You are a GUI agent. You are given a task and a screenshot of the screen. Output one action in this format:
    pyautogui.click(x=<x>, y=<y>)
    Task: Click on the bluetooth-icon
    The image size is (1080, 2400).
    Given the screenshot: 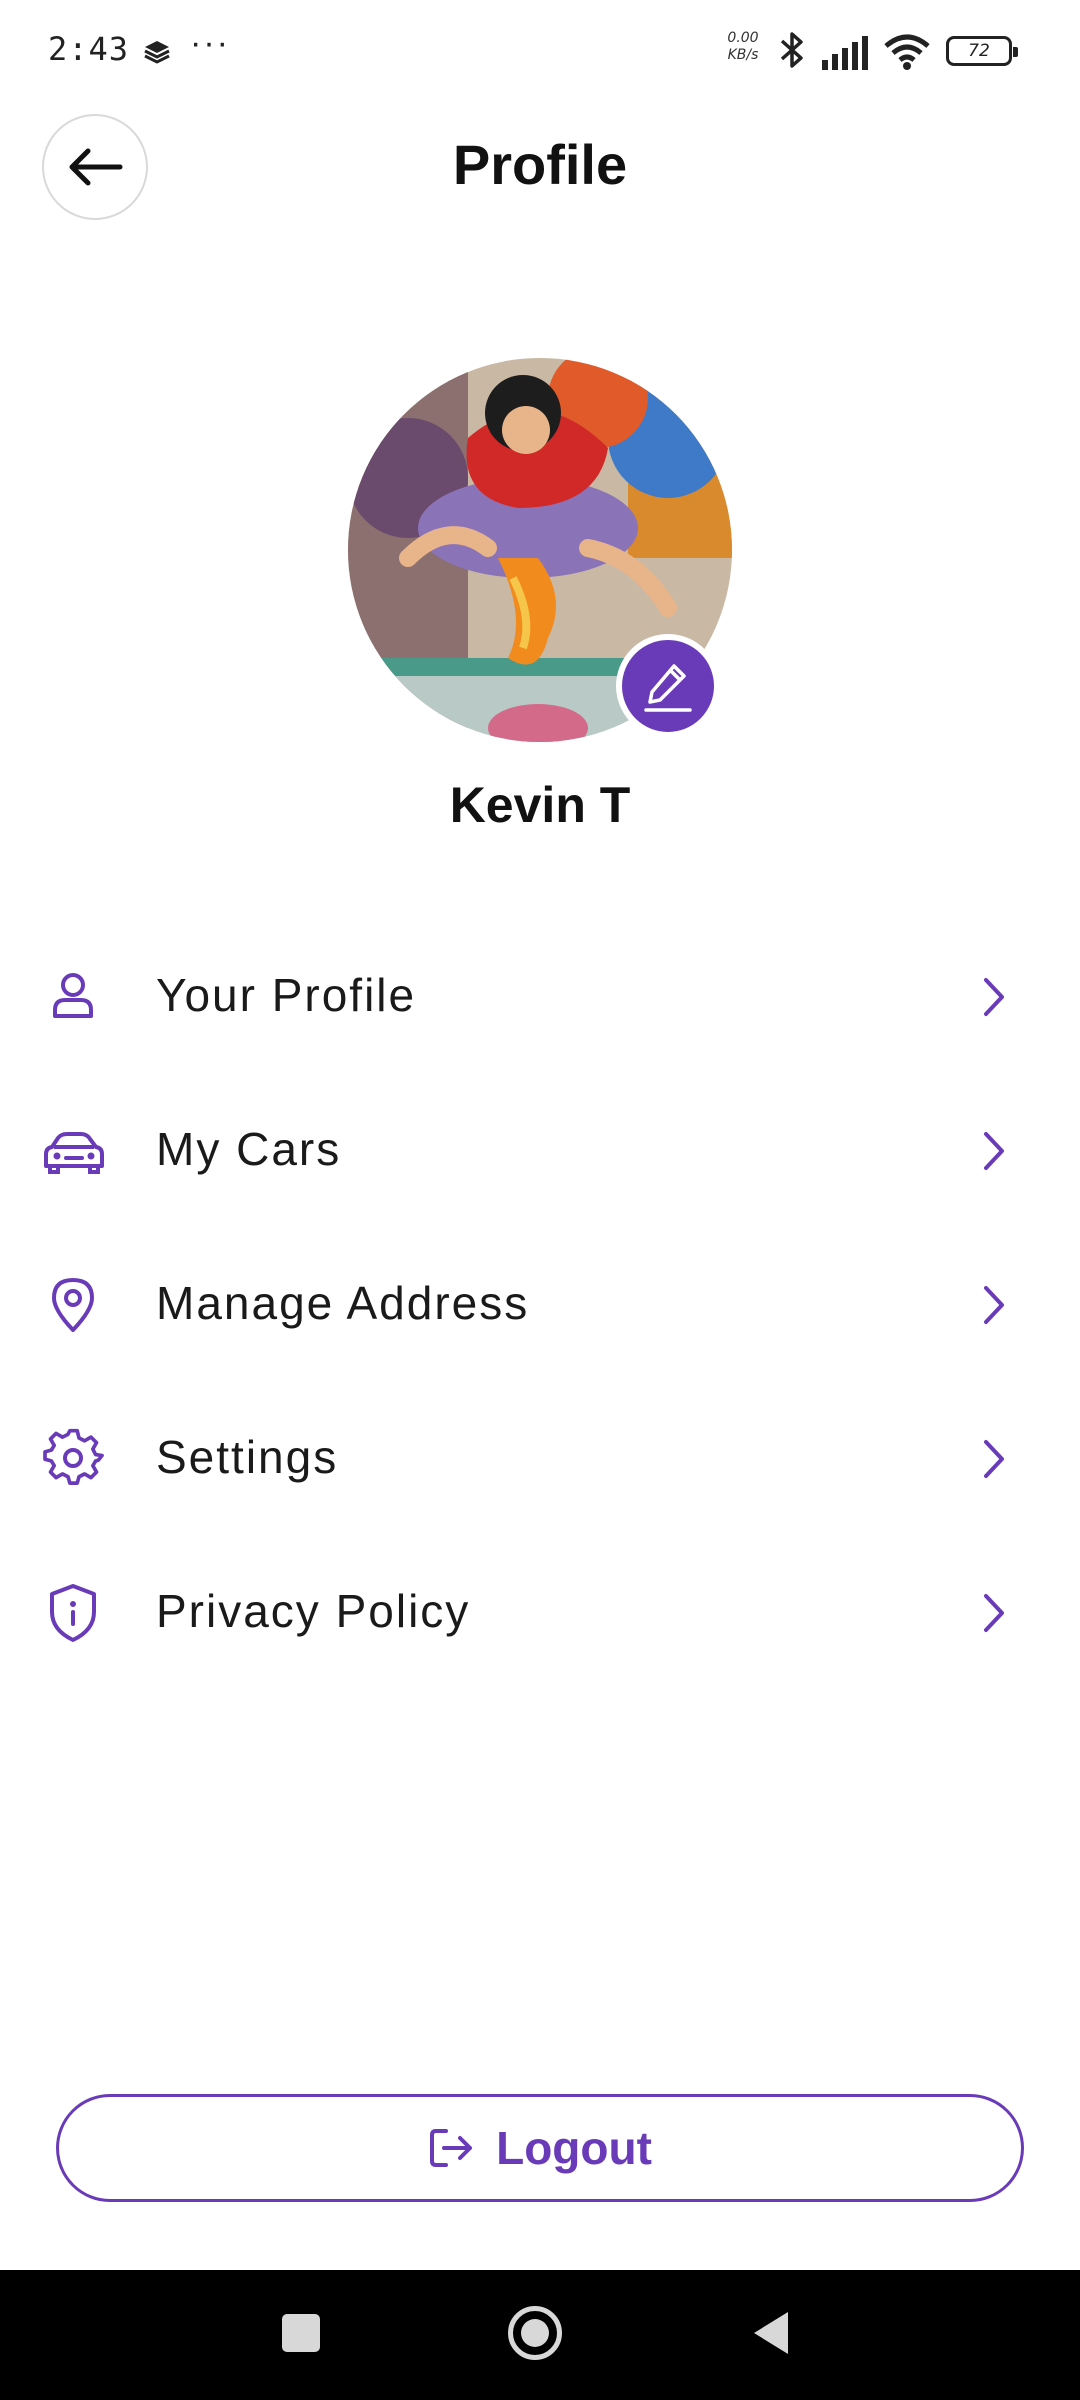 What is the action you would take?
    pyautogui.click(x=791, y=50)
    